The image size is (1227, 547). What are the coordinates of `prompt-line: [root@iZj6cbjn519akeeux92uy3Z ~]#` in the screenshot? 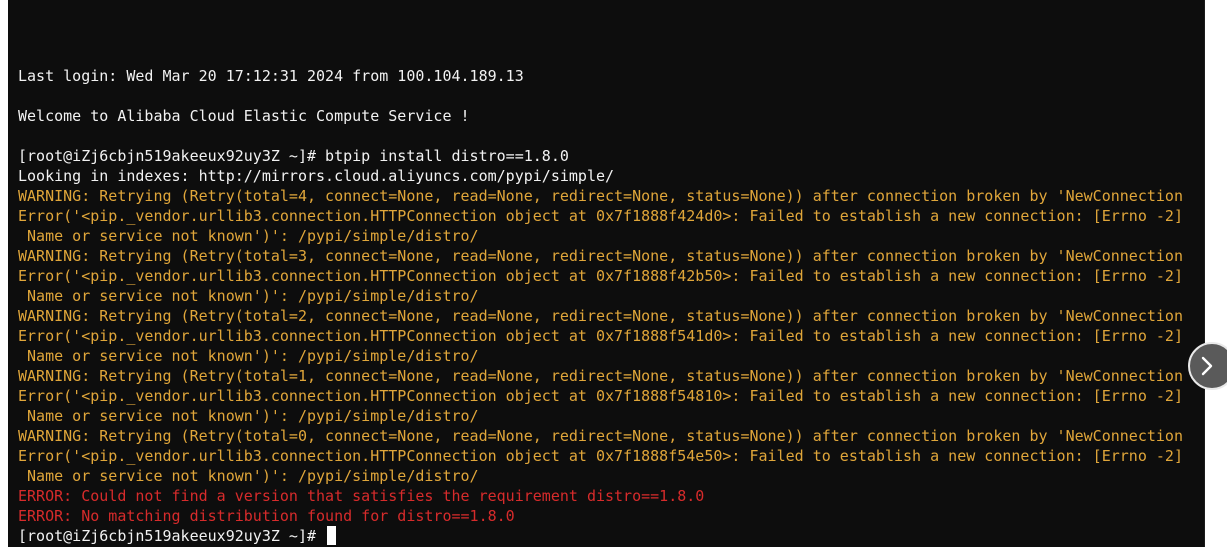 It's located at (611, 536).